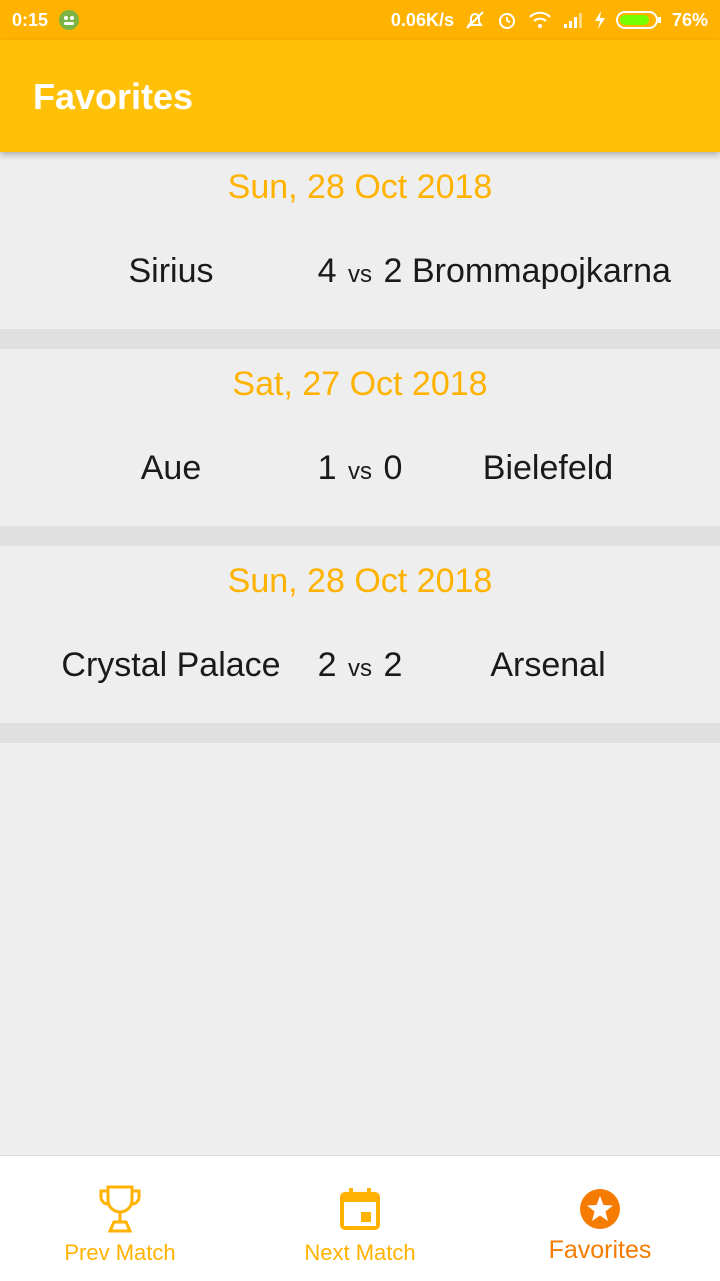 The height and width of the screenshot is (1281, 720). What do you see at coordinates (422, 19) in the screenshot?
I see `network-speed: 0.06K/s` at bounding box center [422, 19].